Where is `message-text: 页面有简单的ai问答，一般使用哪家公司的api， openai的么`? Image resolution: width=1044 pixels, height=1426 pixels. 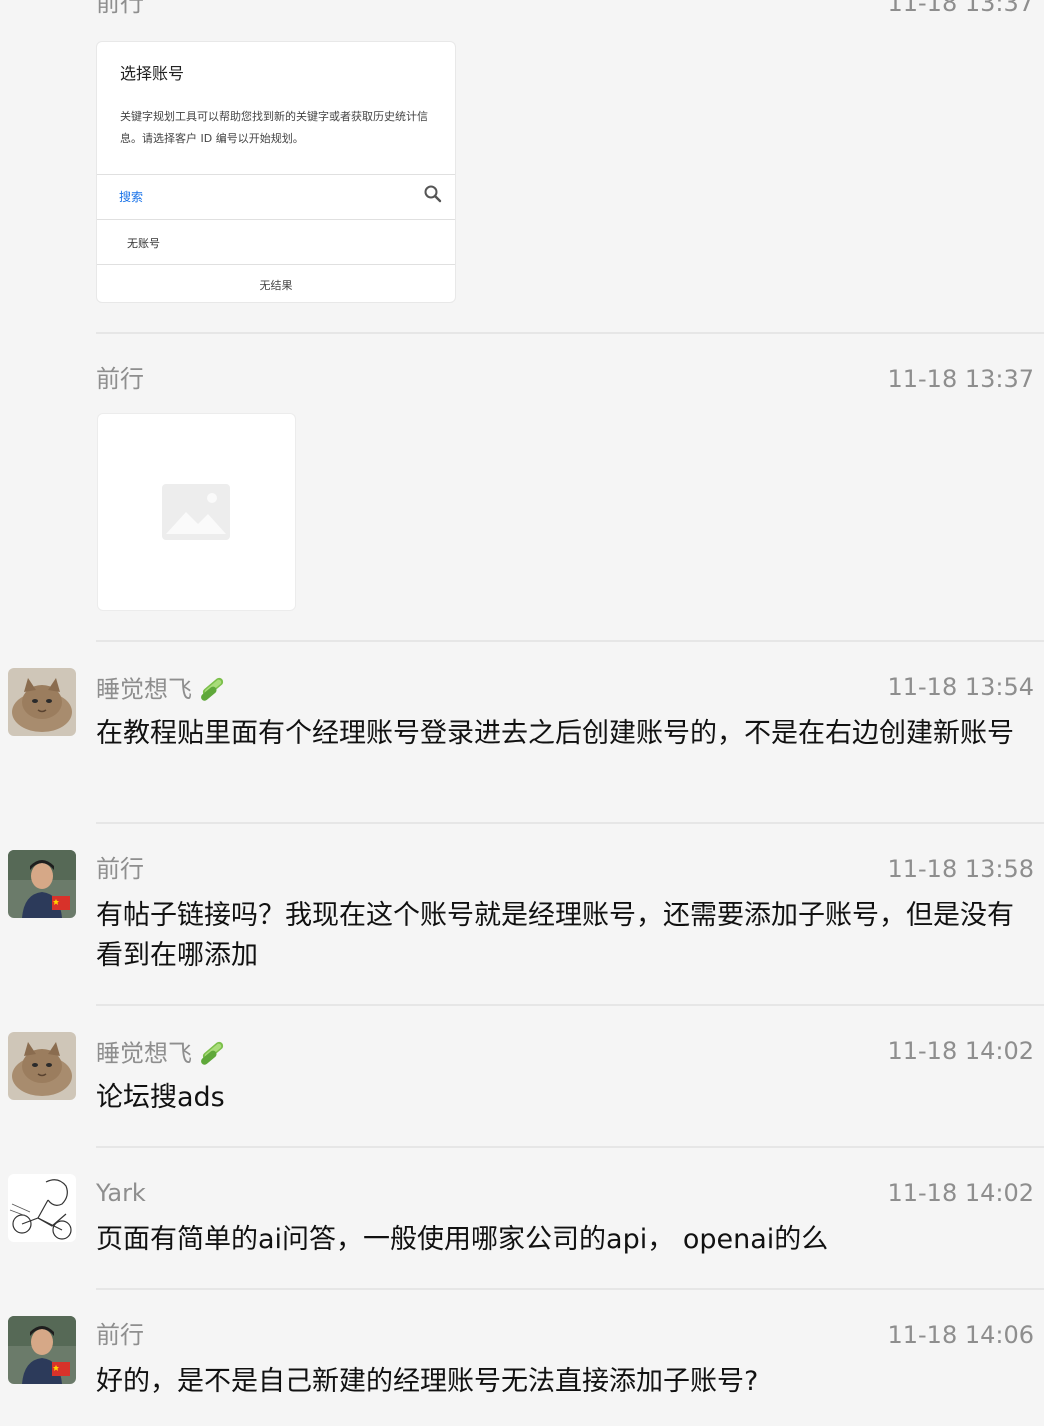 message-text: 页面有简单的ai问答，一般使用哪家公司的api， openai的么 is located at coordinates (462, 1239).